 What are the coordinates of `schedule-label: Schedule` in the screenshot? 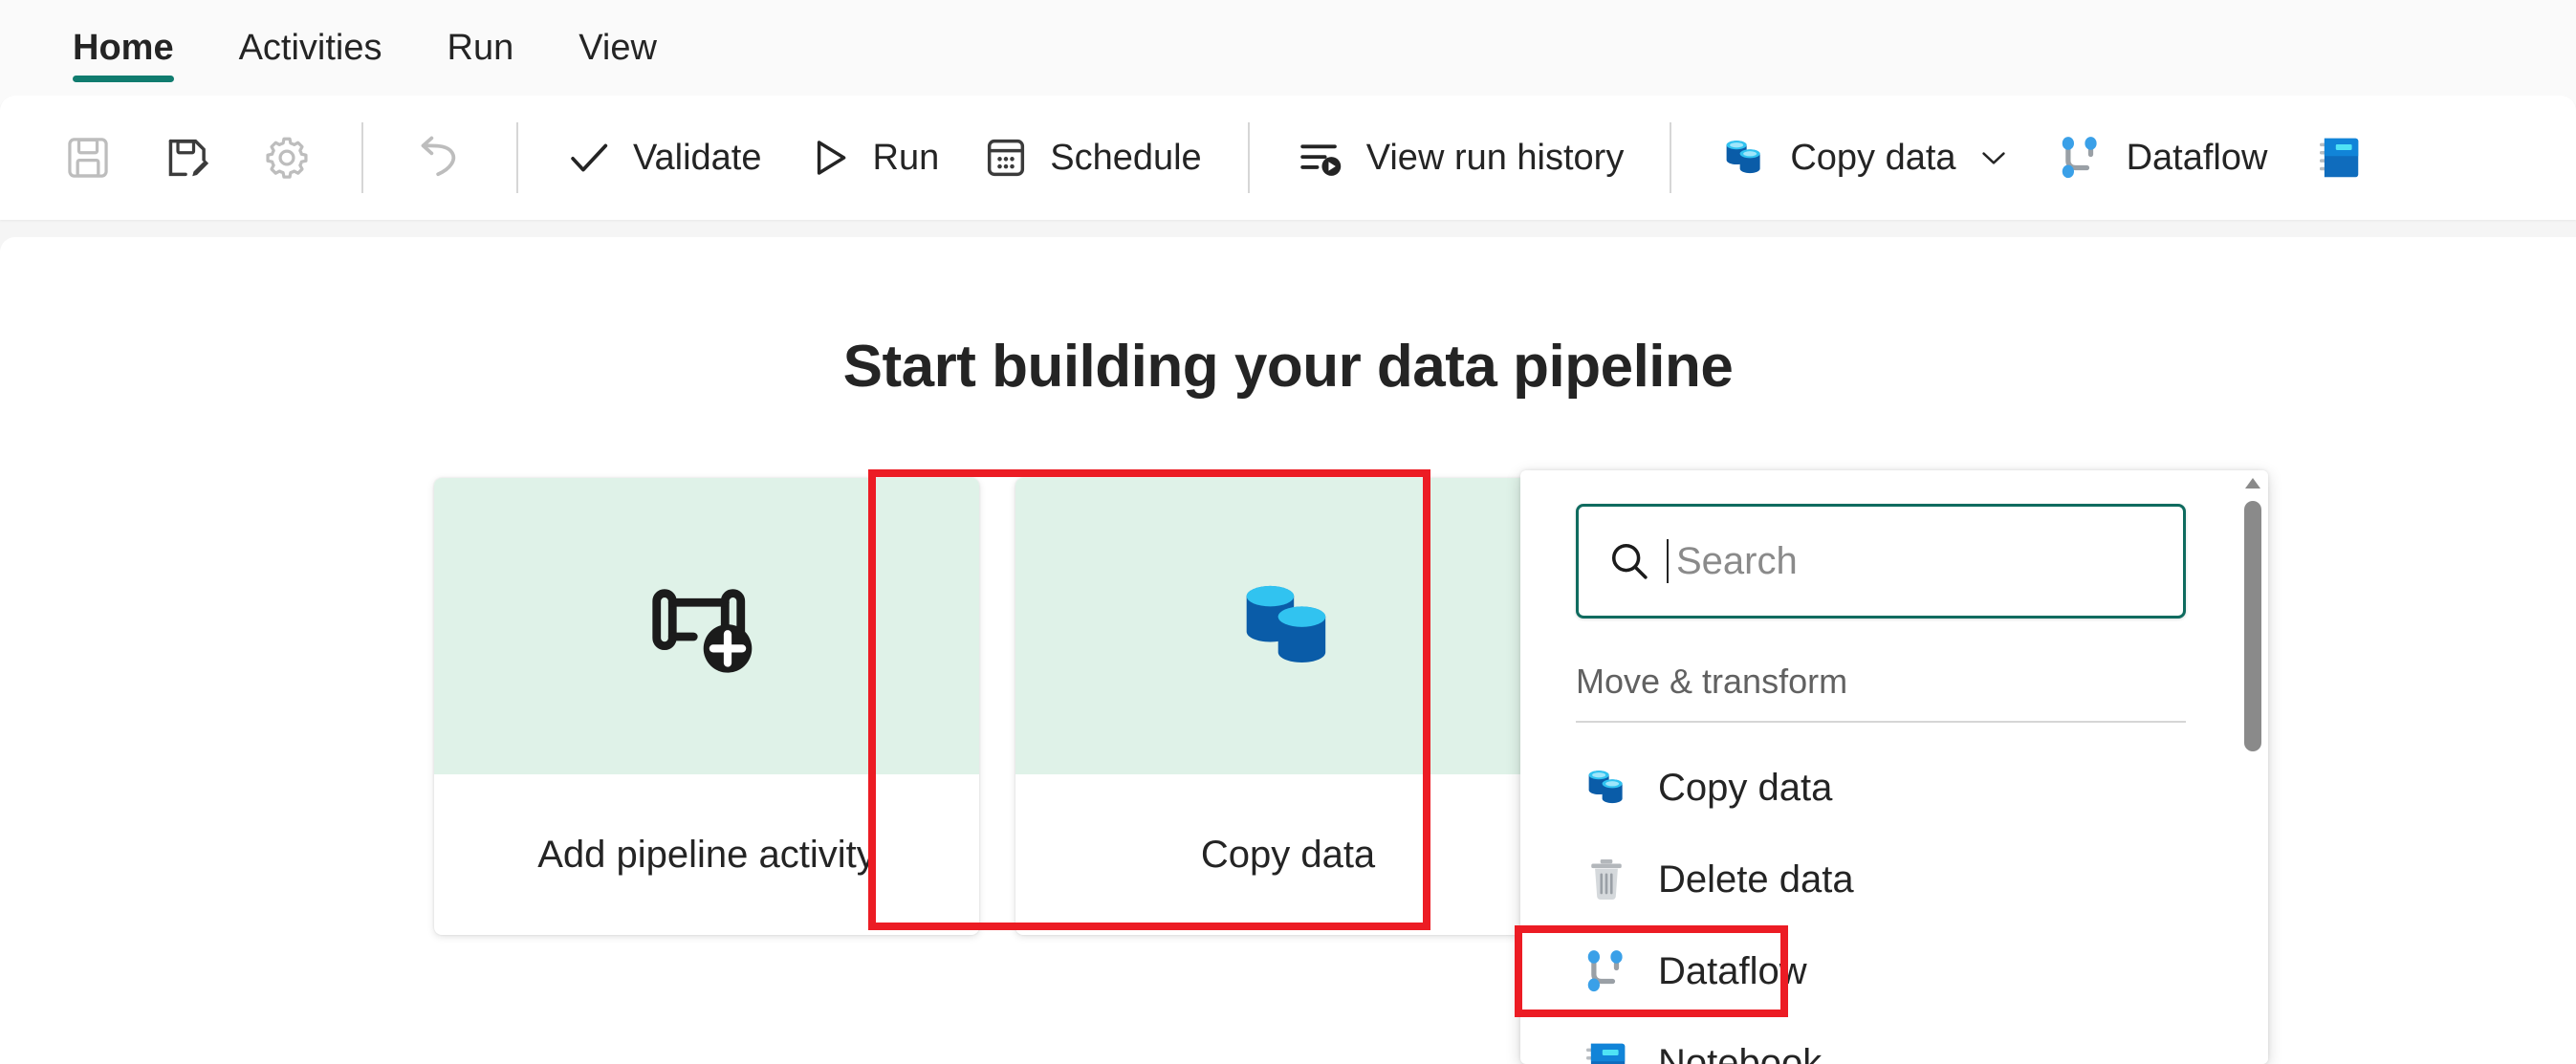 It's located at (1126, 157).